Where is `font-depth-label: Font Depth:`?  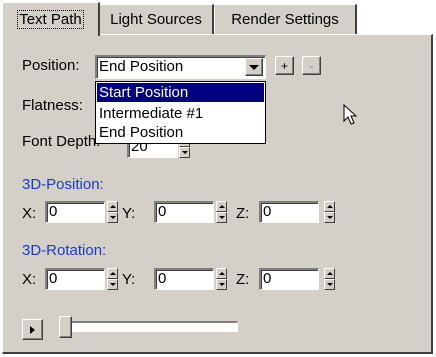 font-depth-label: Font Depth: is located at coordinates (61, 141).